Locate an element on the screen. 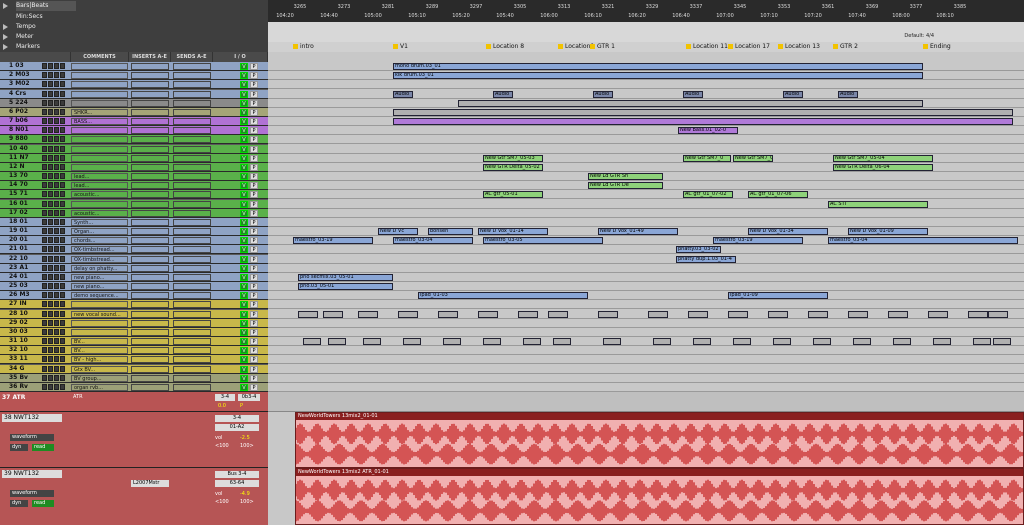 Image resolution: width=1024 pixels, height=525 pixels. audio-clip: New Ld GTR De is located at coordinates (625, 186).